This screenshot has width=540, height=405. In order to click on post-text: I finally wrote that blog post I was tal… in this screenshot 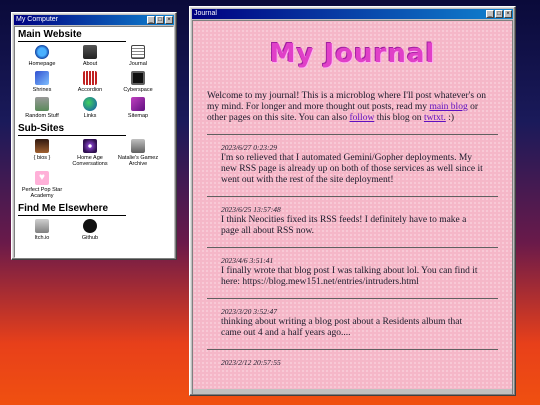, I will do `click(349, 276)`.